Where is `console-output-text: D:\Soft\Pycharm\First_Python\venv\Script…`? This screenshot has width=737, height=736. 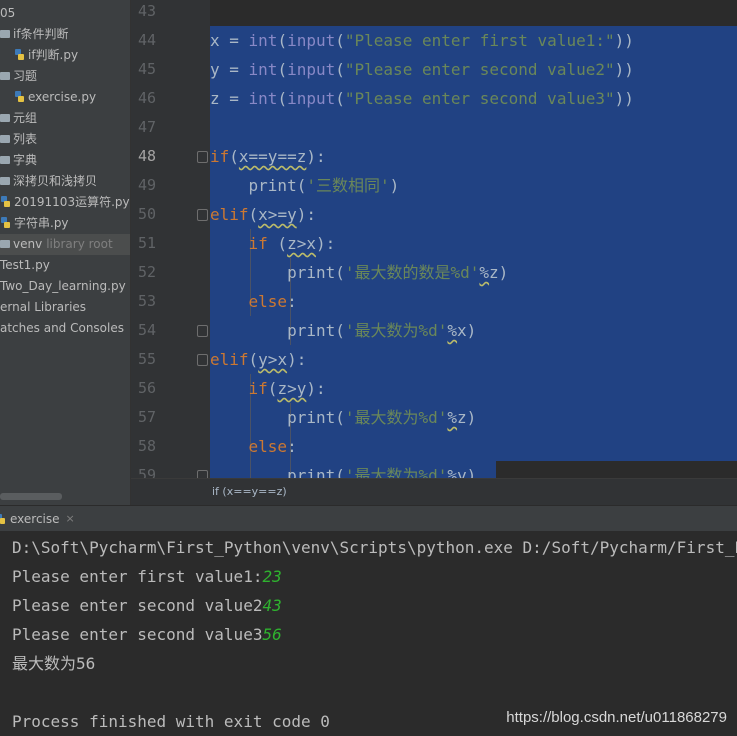
console-output-text: D:\Soft\Pycharm\First_Python\venv\Script… is located at coordinates (374, 547).